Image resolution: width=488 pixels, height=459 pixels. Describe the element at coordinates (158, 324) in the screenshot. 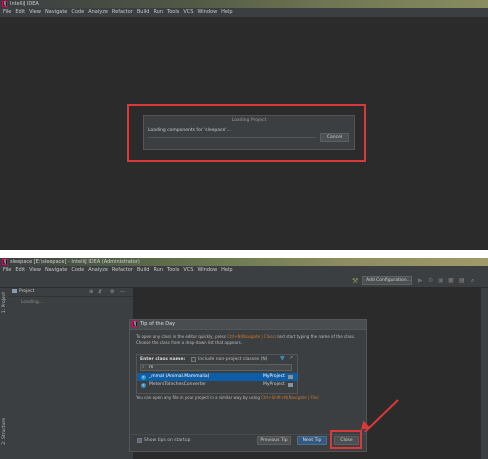

I see `tip-dialog-title: Tip of the Day` at that location.